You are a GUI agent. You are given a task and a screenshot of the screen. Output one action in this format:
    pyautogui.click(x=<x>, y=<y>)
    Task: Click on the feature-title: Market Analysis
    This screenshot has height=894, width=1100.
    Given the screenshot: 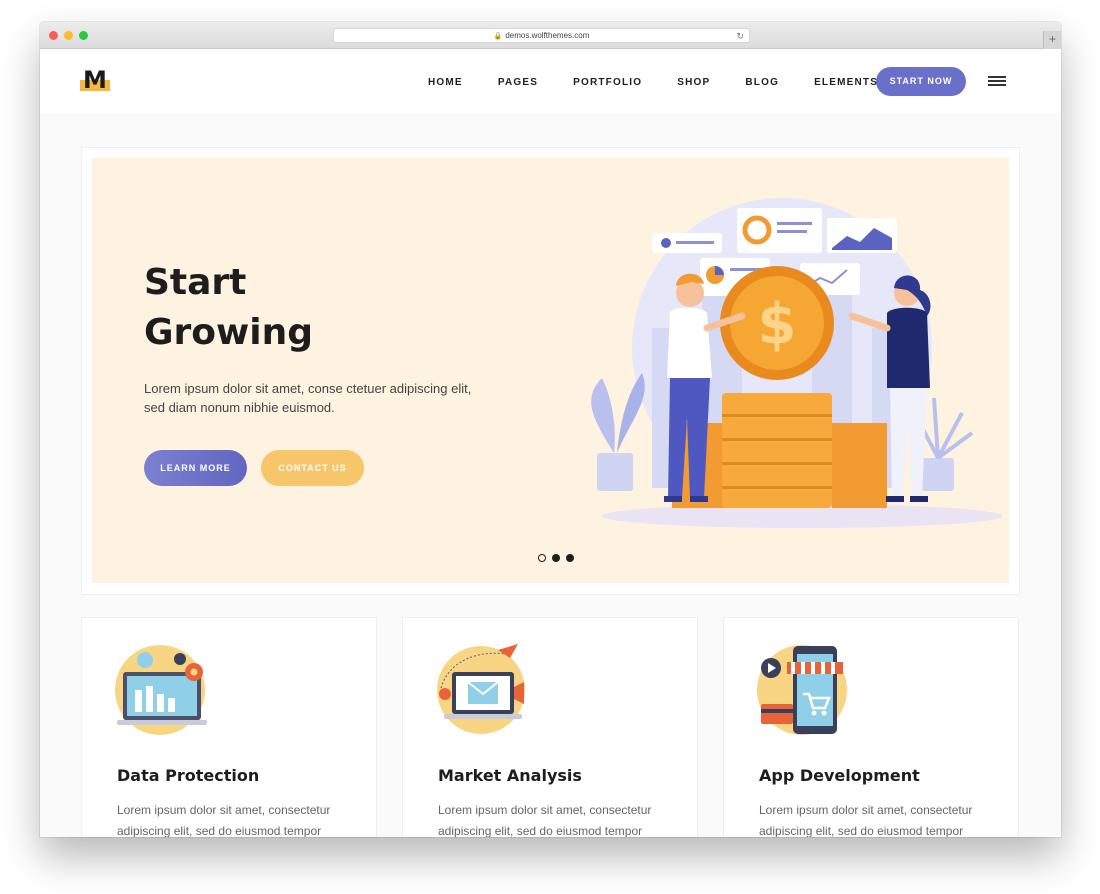 What is the action you would take?
    pyautogui.click(x=510, y=775)
    